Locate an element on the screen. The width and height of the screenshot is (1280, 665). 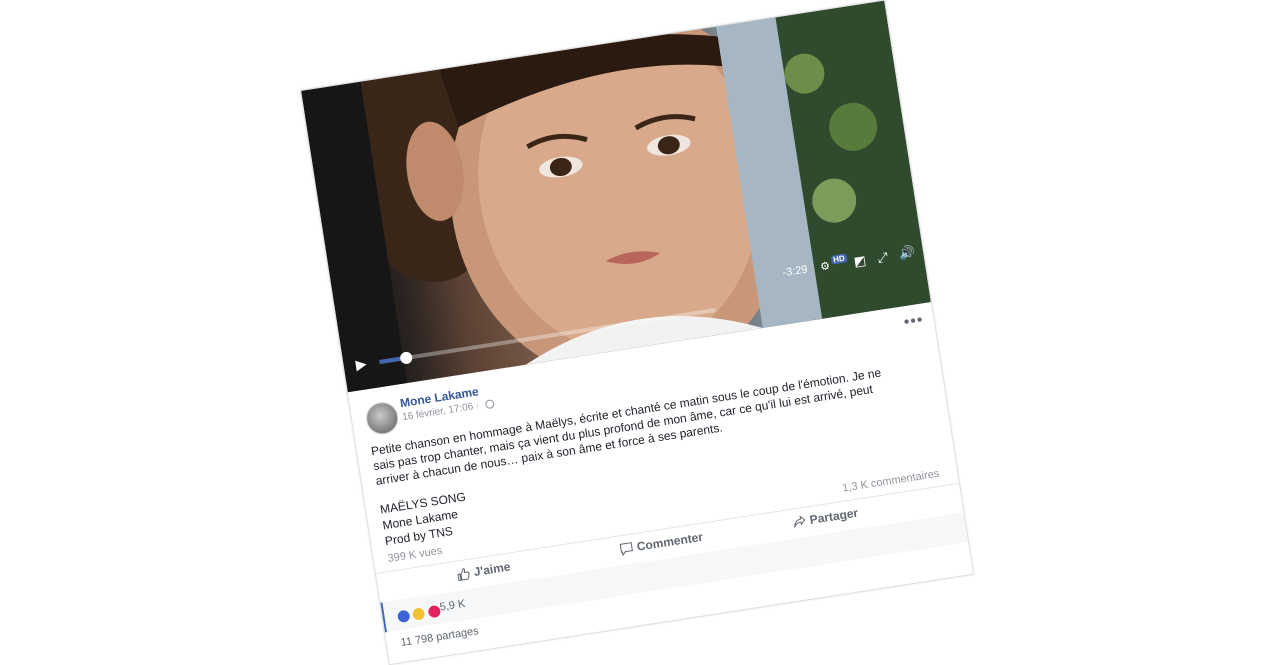
globe-icon is located at coordinates (489, 404).